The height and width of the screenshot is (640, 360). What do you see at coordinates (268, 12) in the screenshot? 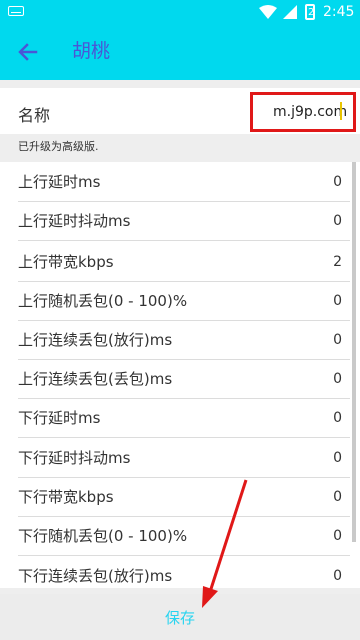
I see `wifi-icon` at bounding box center [268, 12].